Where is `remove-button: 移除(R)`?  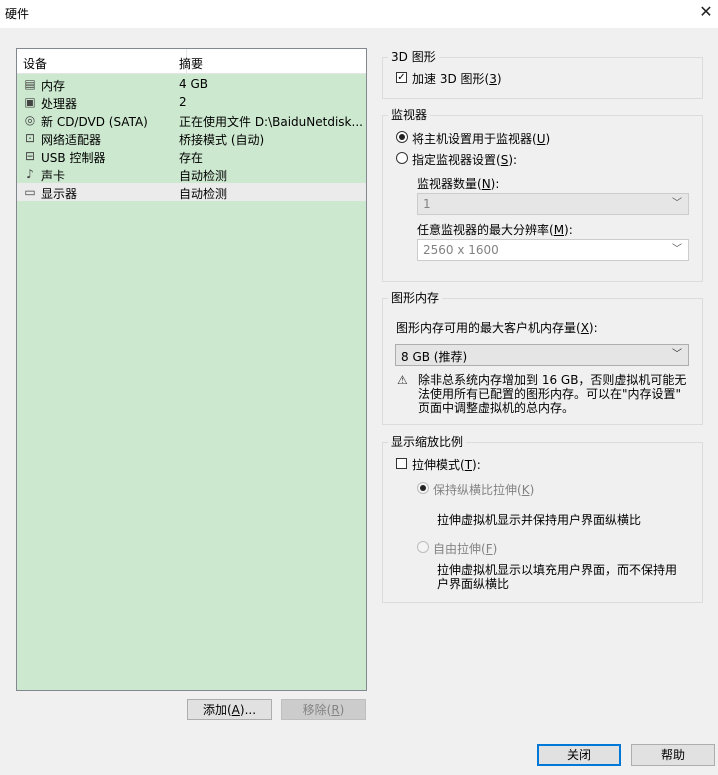 remove-button: 移除(R) is located at coordinates (323, 709).